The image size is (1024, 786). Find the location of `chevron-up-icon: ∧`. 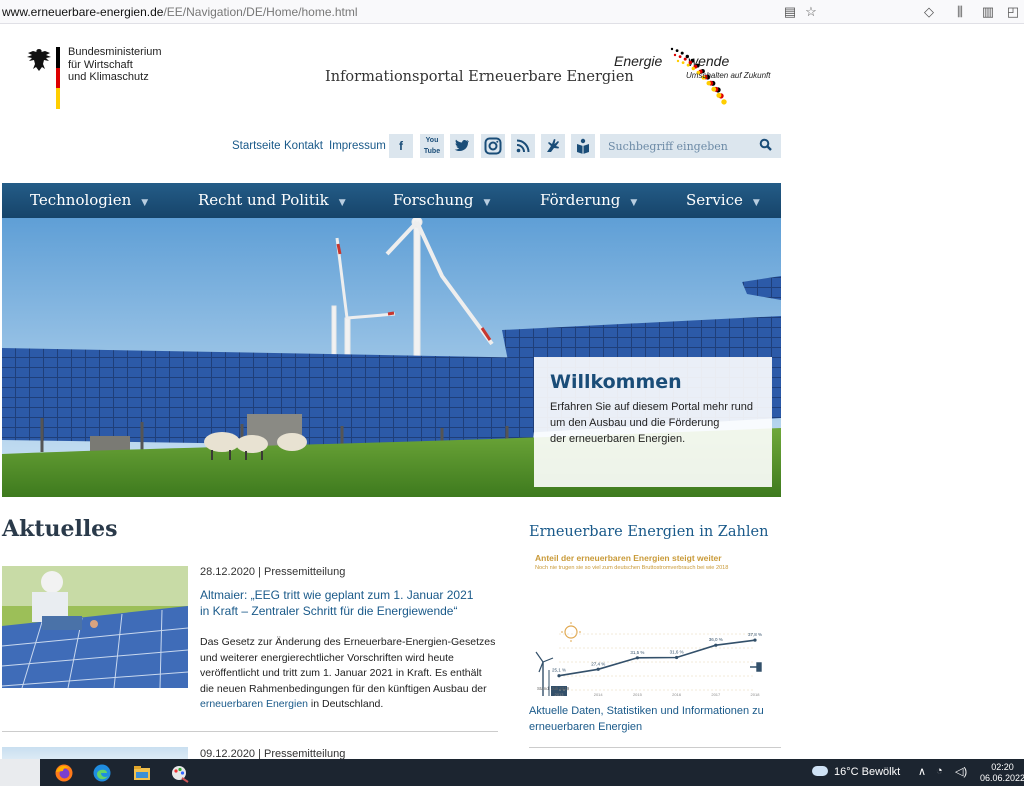

chevron-up-icon: ∧ is located at coordinates (922, 771).